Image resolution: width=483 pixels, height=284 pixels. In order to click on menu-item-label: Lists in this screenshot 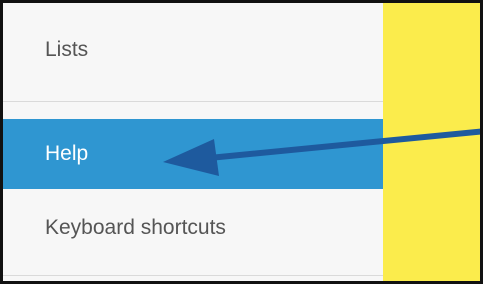, I will do `click(67, 49)`.